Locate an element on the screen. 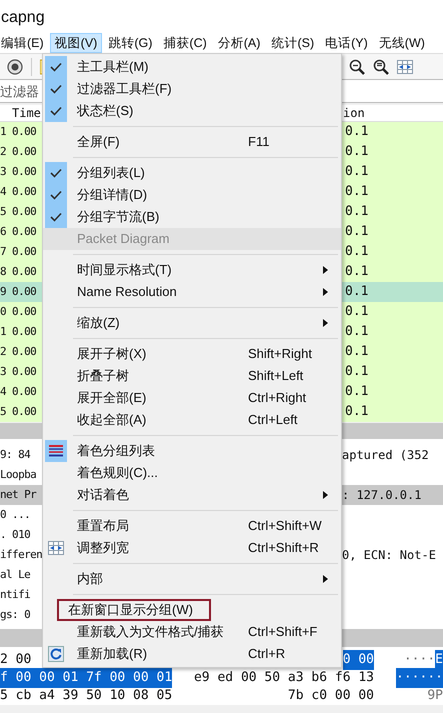  packet-cell-text: 0 0.00 is located at coordinates (18, 312).